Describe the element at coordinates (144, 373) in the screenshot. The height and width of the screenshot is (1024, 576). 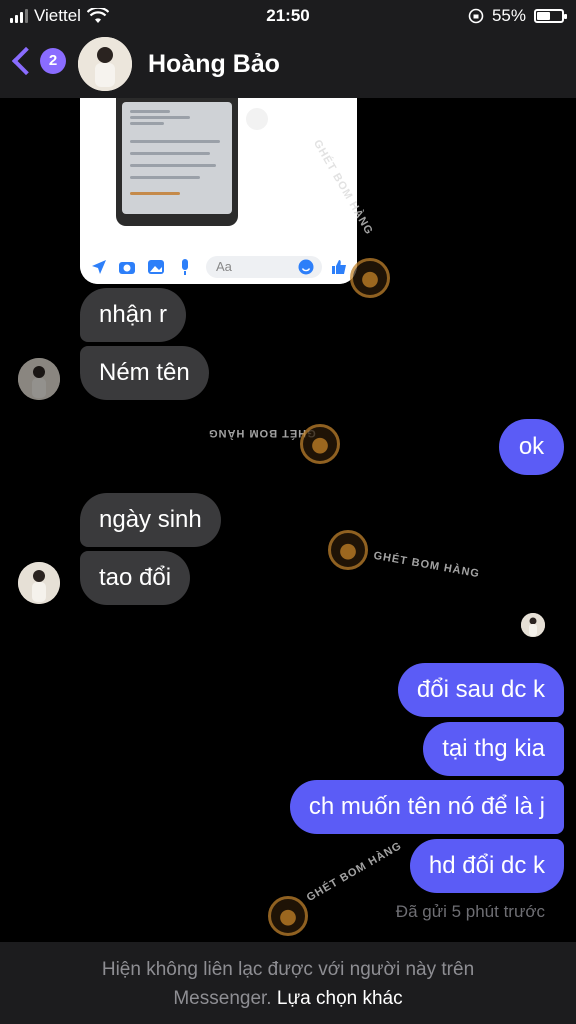
I see `message-incoming: Ném tên` at that location.